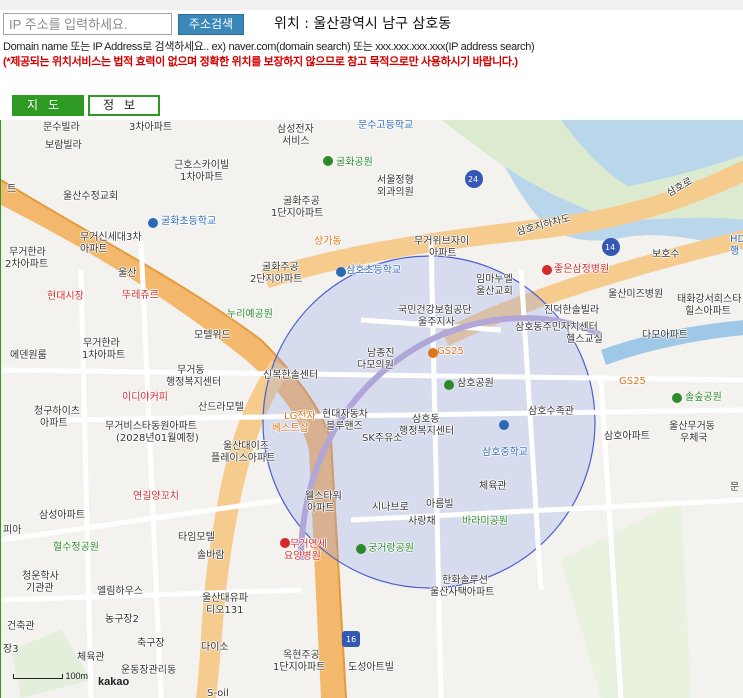 The height and width of the screenshot is (698, 743). Describe the element at coordinates (610, 247) in the screenshot. I see `road-number-14: 14` at that location.